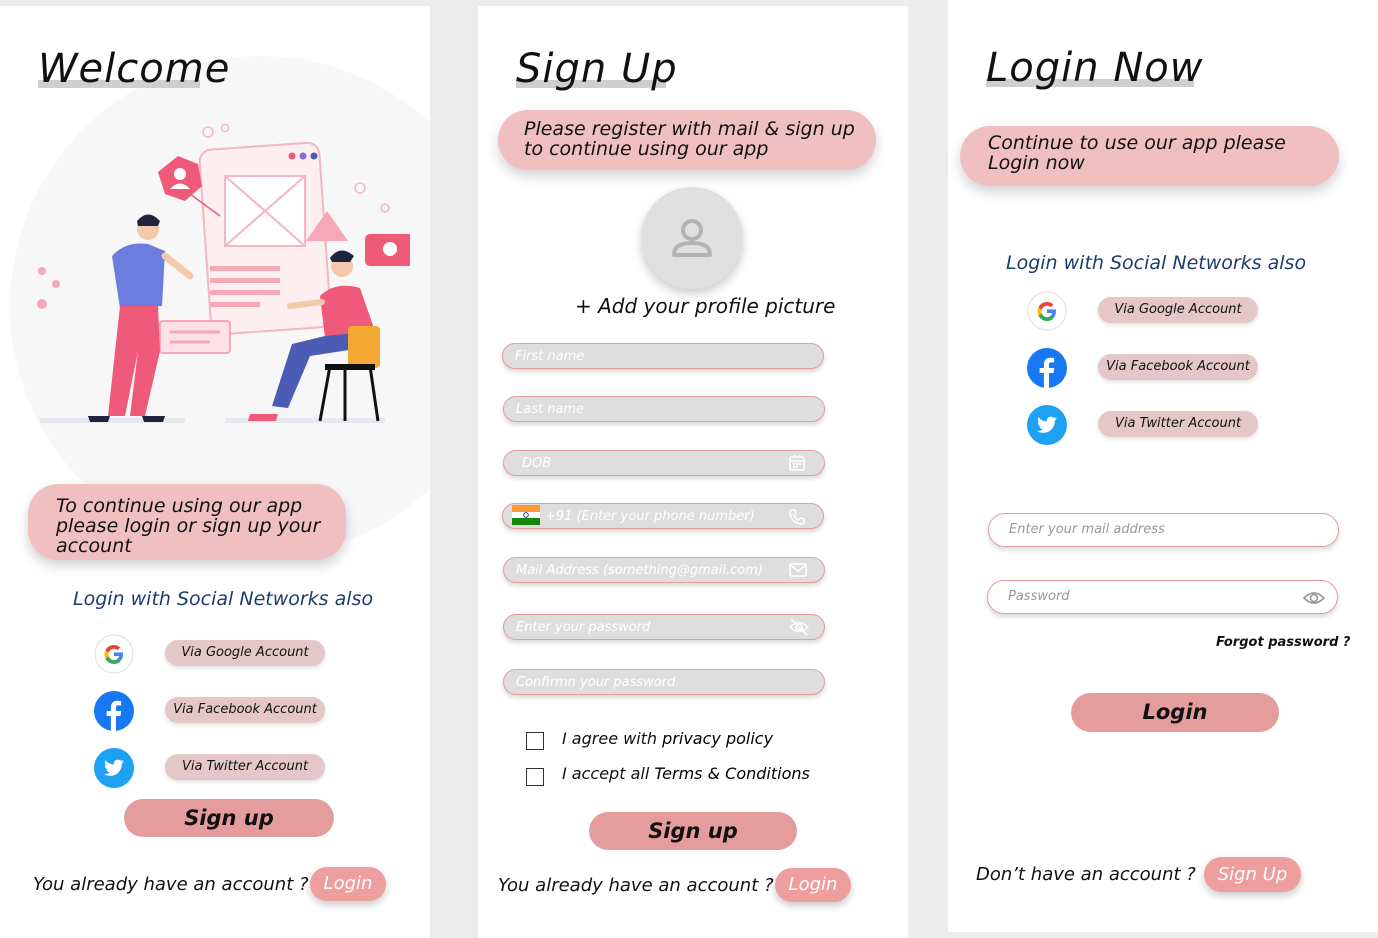  What do you see at coordinates (1175, 712) in the screenshot?
I see `login-button: Login` at bounding box center [1175, 712].